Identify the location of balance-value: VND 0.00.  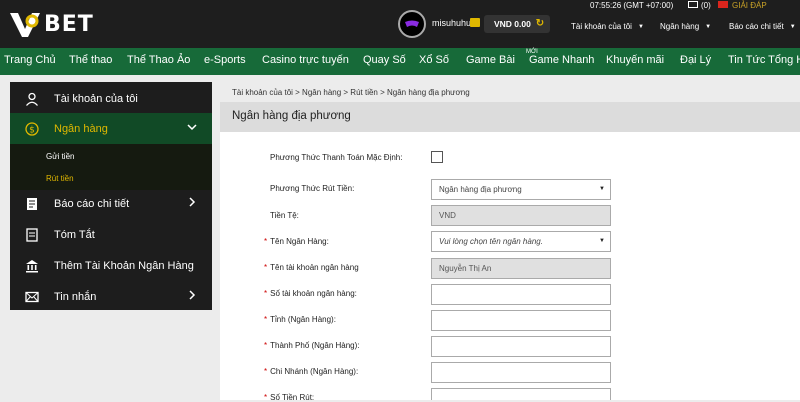
(512, 24).